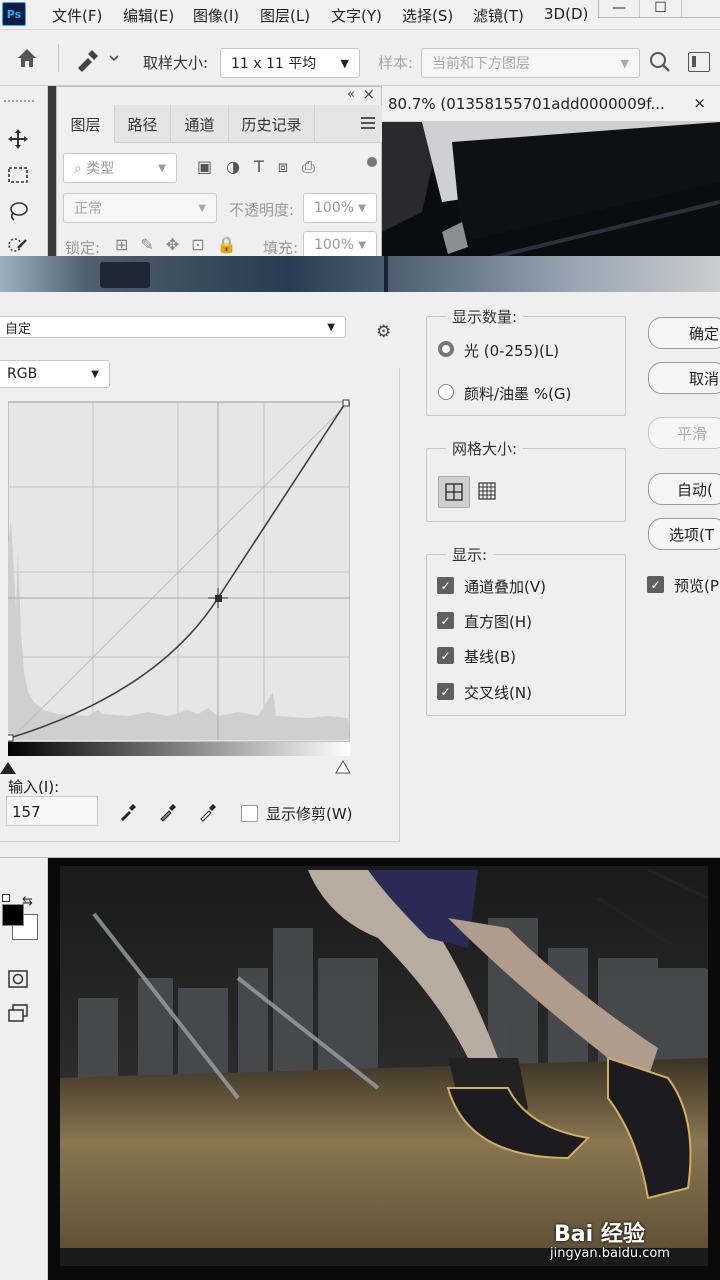 This screenshot has height=1280, width=720. Describe the element at coordinates (368, 94) in the screenshot. I see `close-panel-icon: ×` at that location.